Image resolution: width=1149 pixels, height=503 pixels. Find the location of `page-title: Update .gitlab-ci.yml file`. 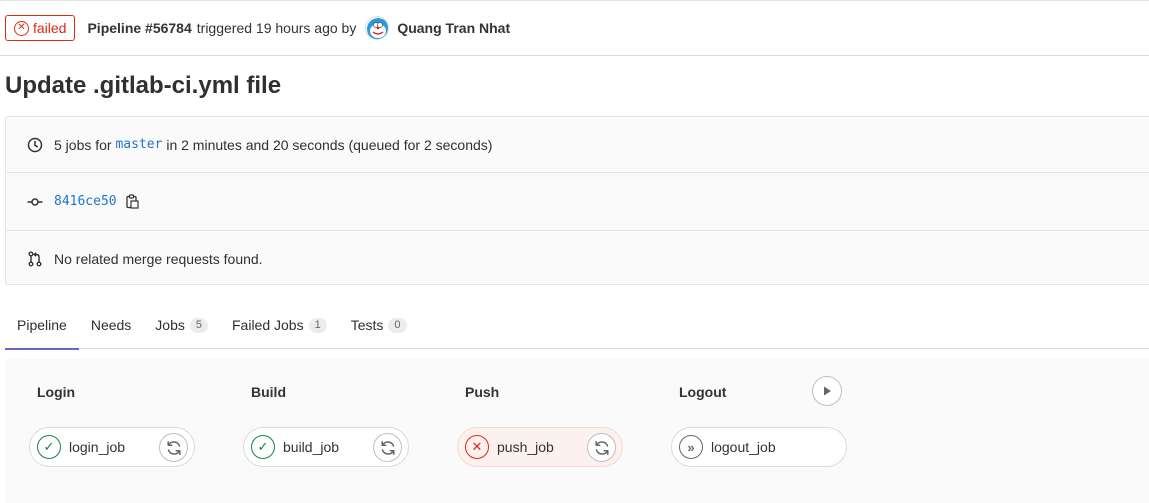

page-title: Update .gitlab-ci.yml file is located at coordinates (143, 85).